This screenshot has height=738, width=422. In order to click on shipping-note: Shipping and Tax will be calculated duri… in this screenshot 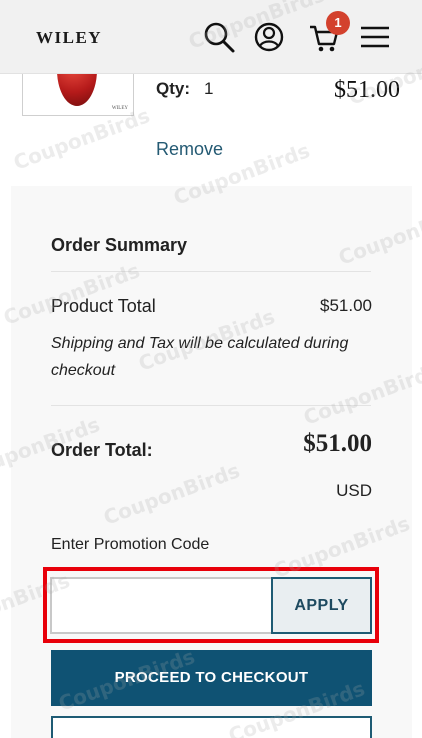, I will do `click(200, 357)`.